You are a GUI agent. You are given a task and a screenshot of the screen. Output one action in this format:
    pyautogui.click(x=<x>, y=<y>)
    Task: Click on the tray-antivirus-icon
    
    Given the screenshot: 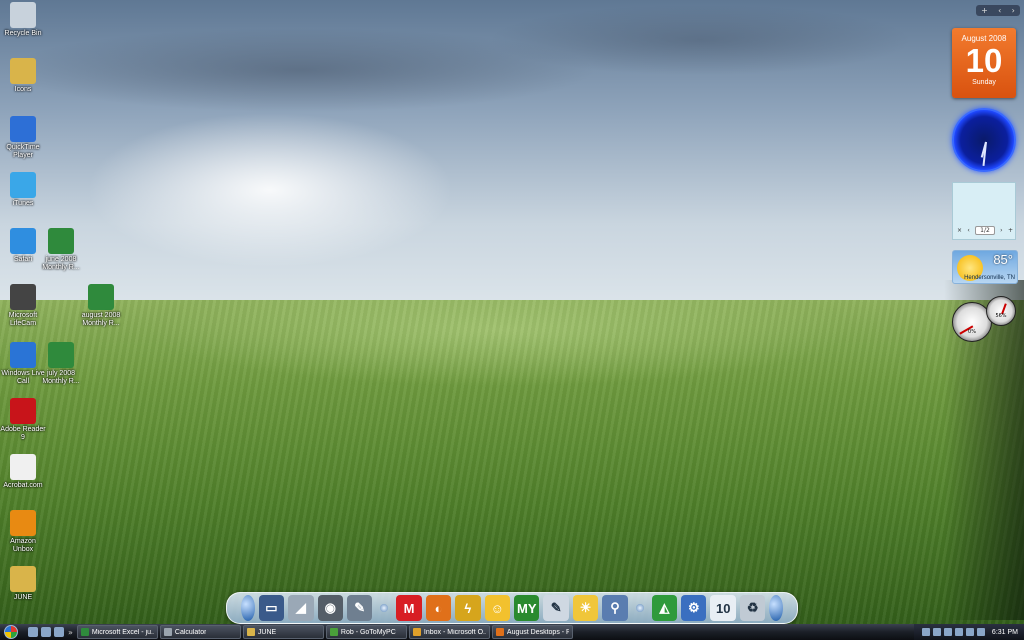 What is the action you would take?
    pyautogui.click(x=980, y=632)
    